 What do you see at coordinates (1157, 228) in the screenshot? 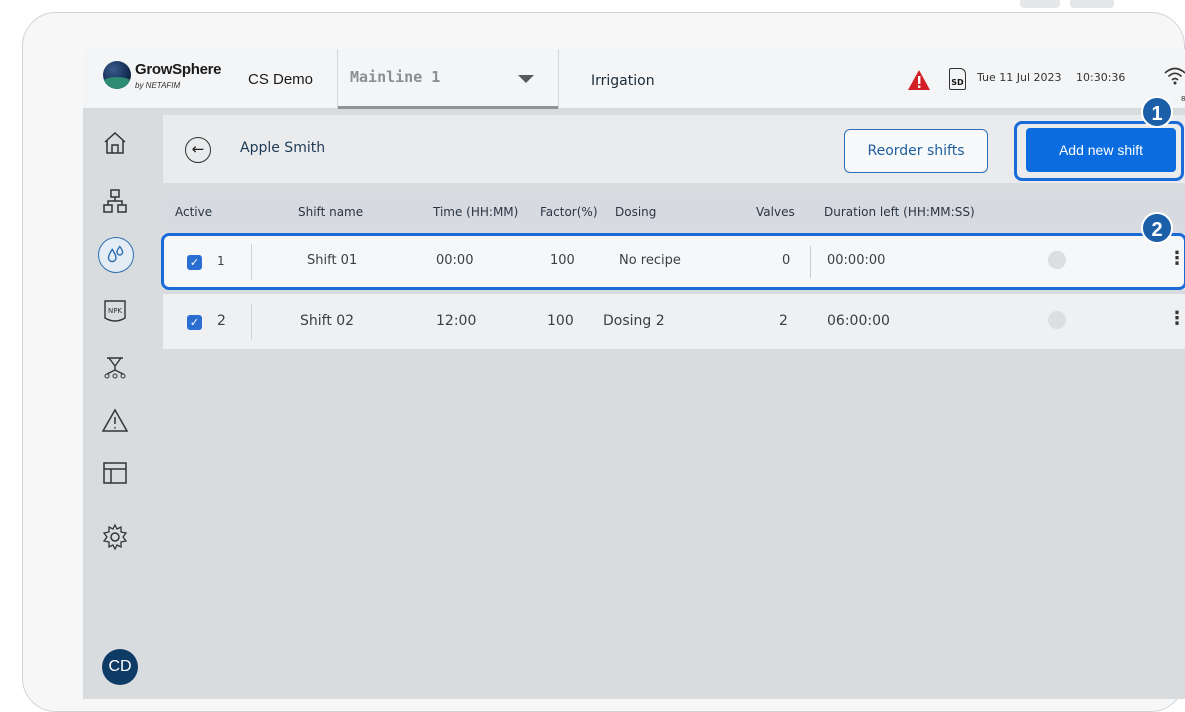
I see `callout-badge-2: 2` at bounding box center [1157, 228].